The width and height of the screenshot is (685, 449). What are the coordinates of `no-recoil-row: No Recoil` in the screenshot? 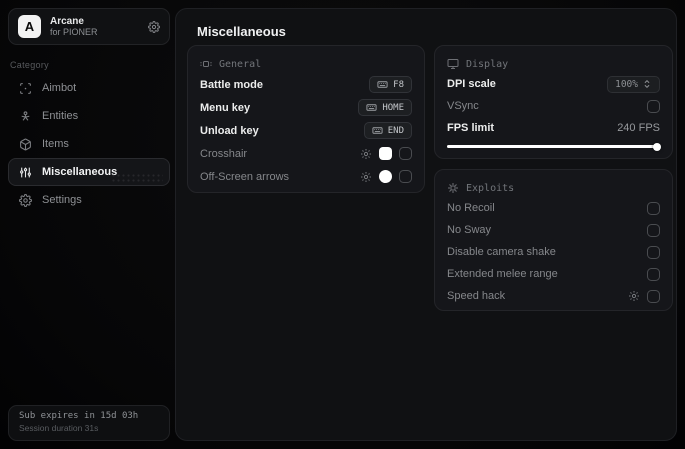 It's located at (553, 208).